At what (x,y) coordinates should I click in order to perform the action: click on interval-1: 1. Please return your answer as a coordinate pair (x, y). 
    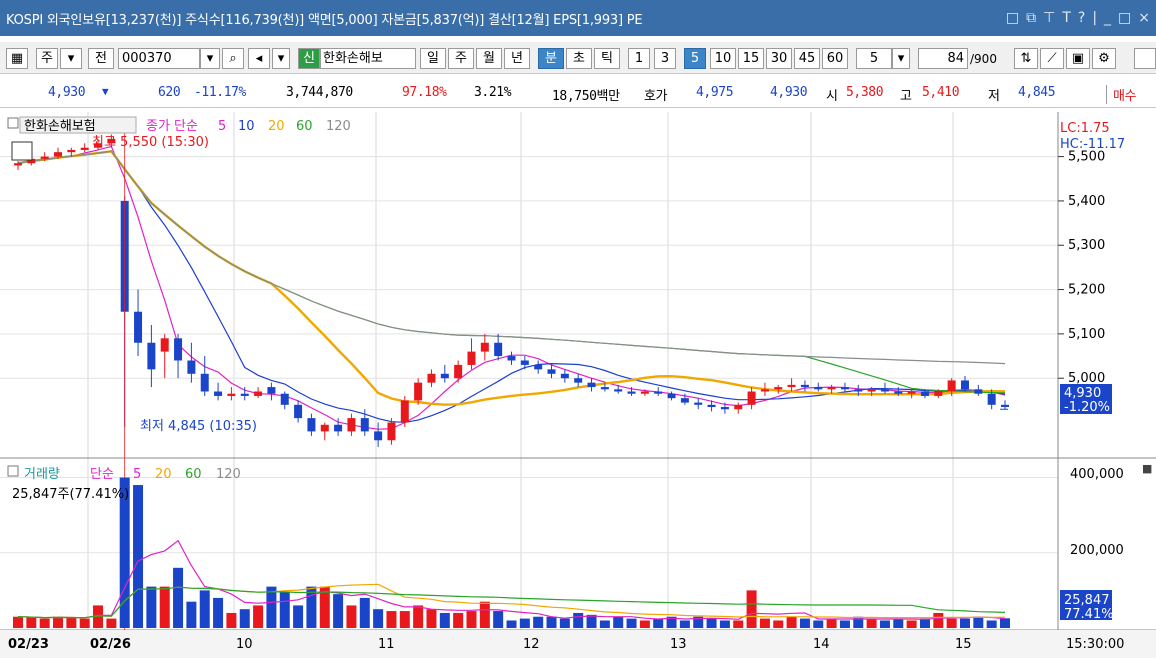
    Looking at the image, I should click on (639, 58).